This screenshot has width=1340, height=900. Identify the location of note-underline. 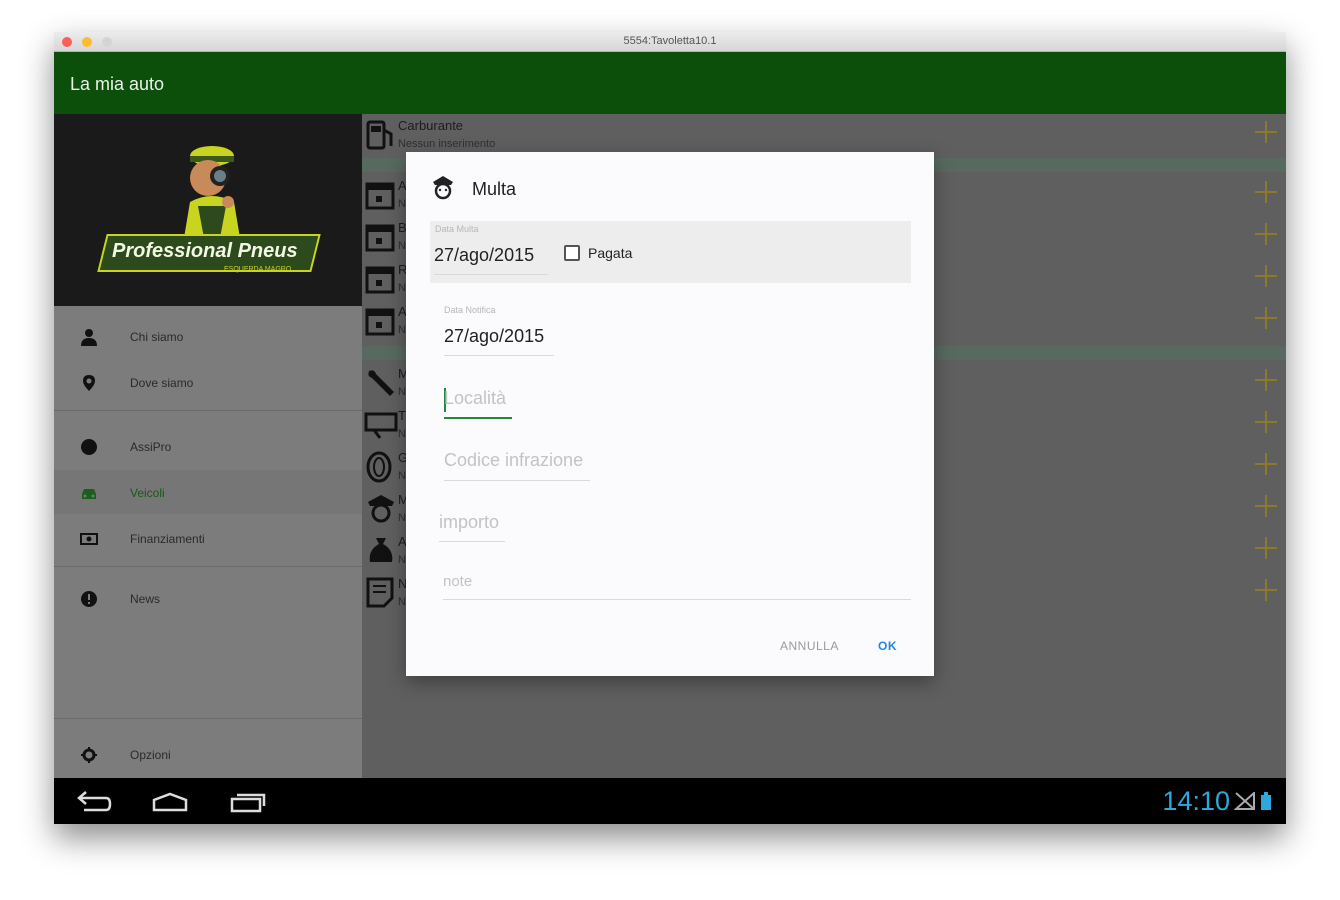
(677, 599).